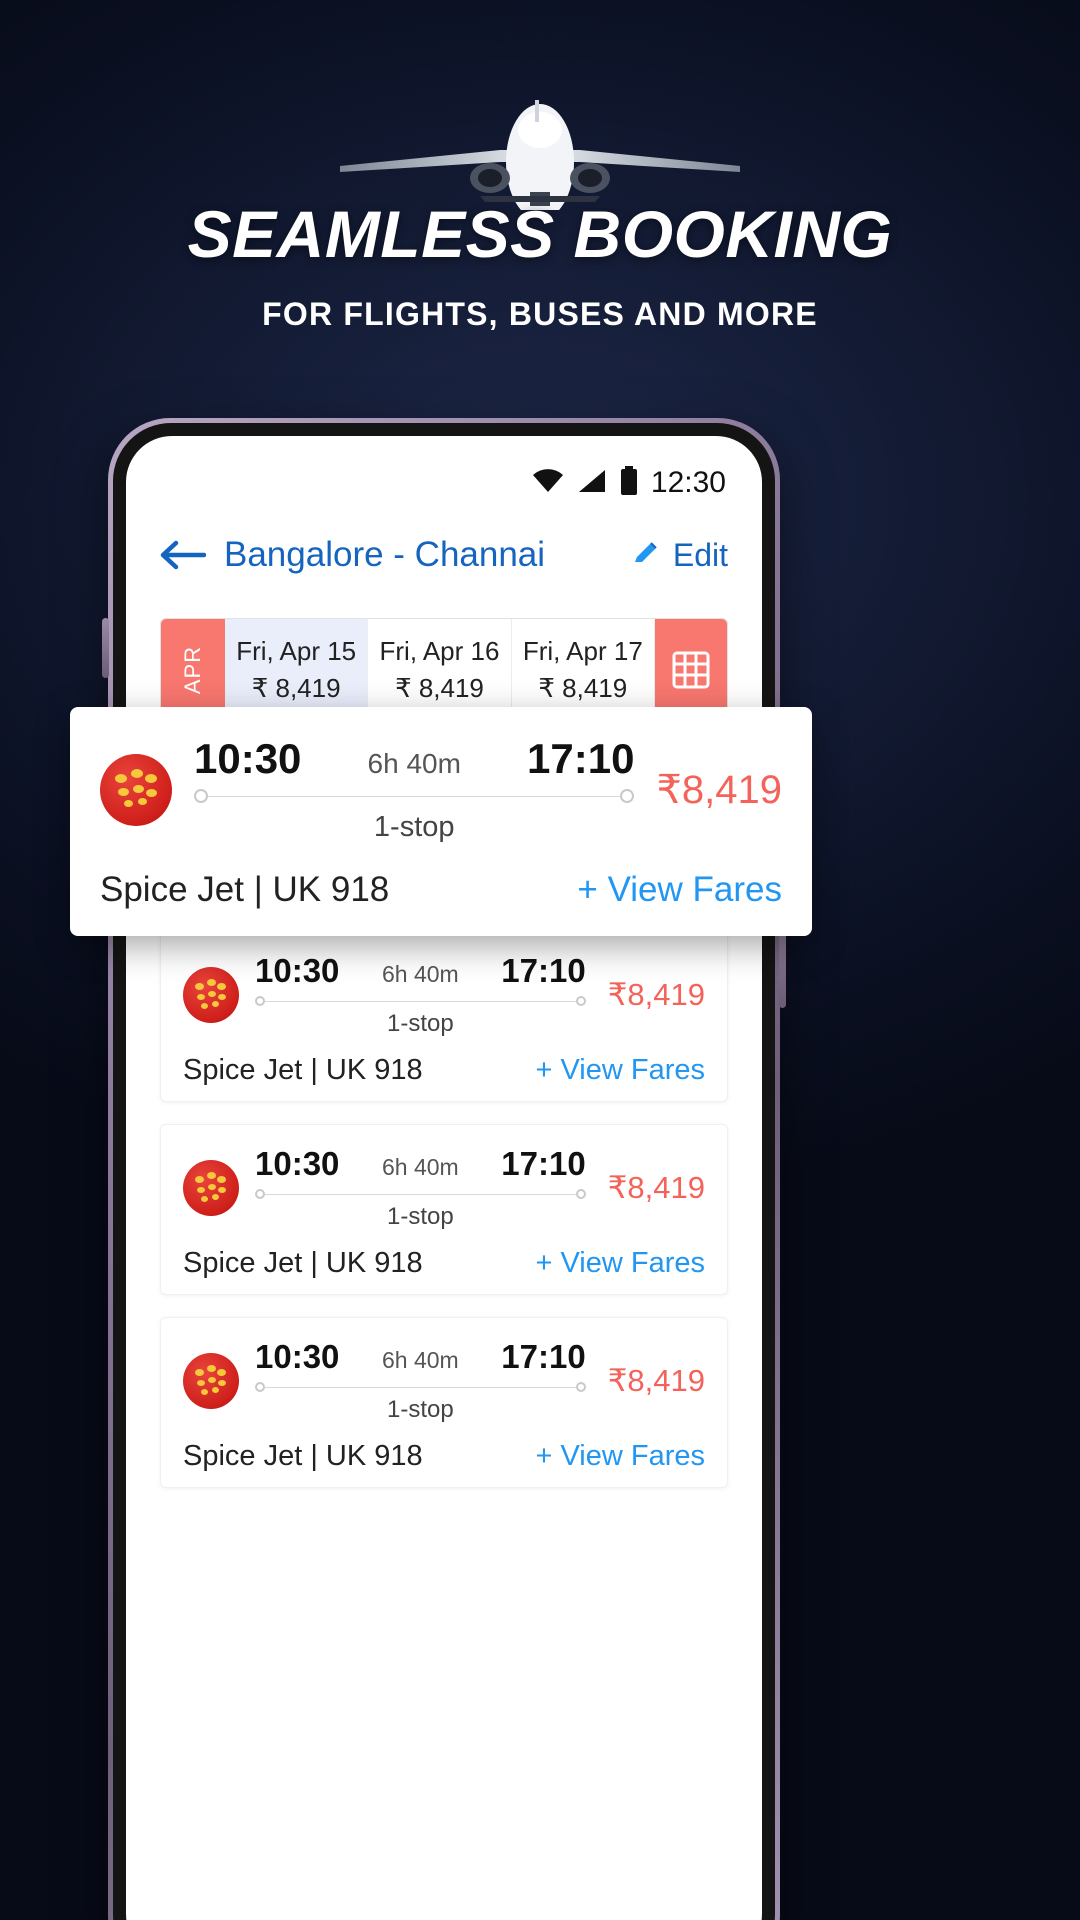  I want to click on hero-subtitle: FOR FLIGHTS, BUSES AND MORE, so click(540, 314).